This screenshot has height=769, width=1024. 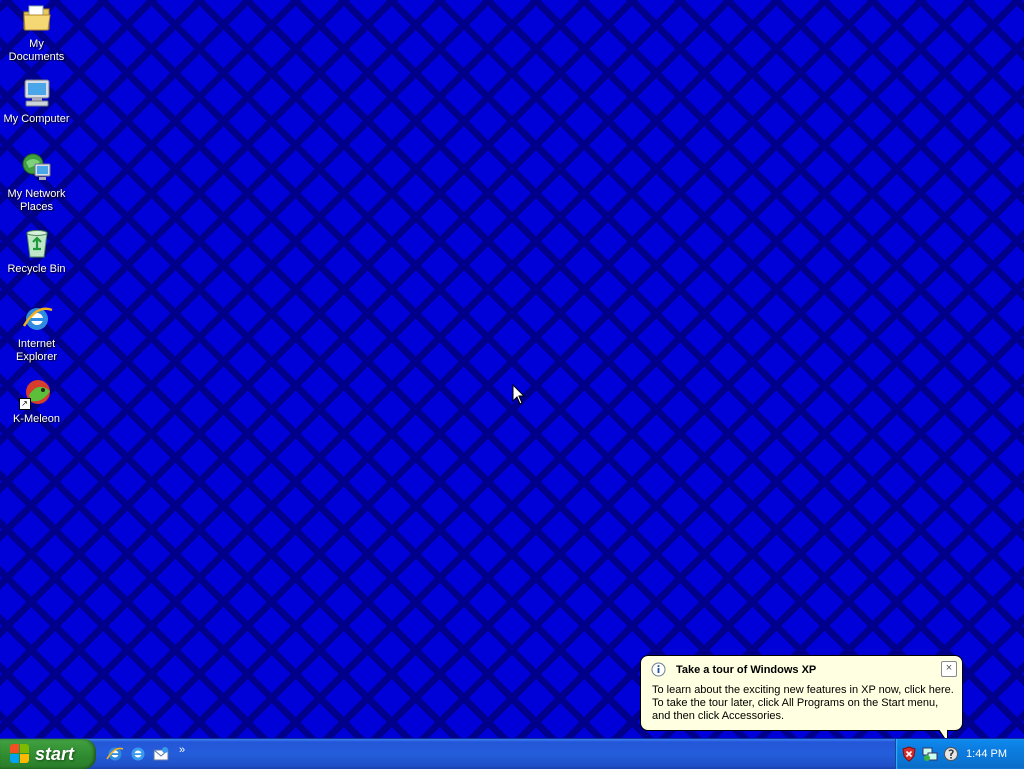 What do you see at coordinates (20, 754) in the screenshot?
I see `windows-logo-icon` at bounding box center [20, 754].